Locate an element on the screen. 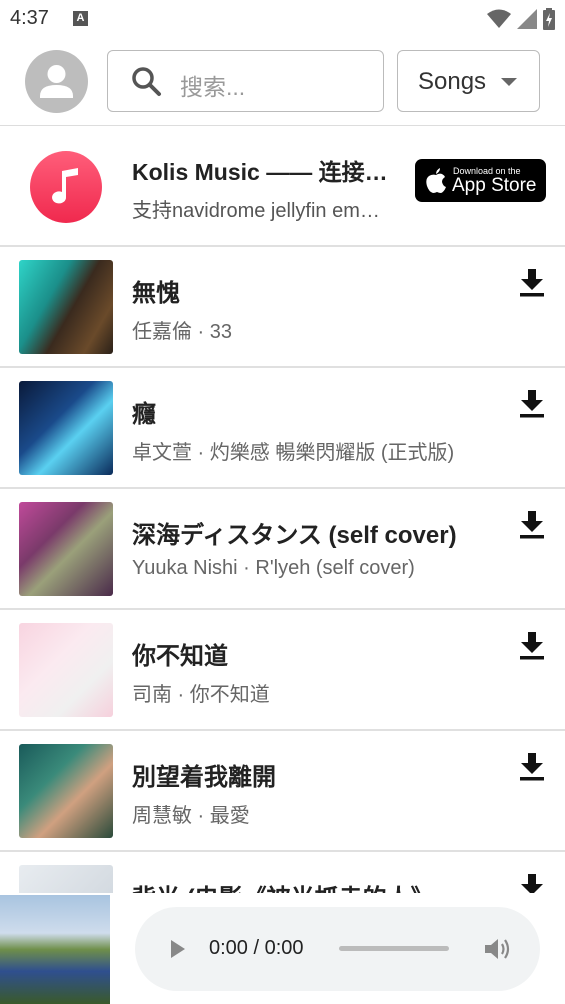  song-title: 深海ディスタンス (self cover) is located at coordinates (294, 535).